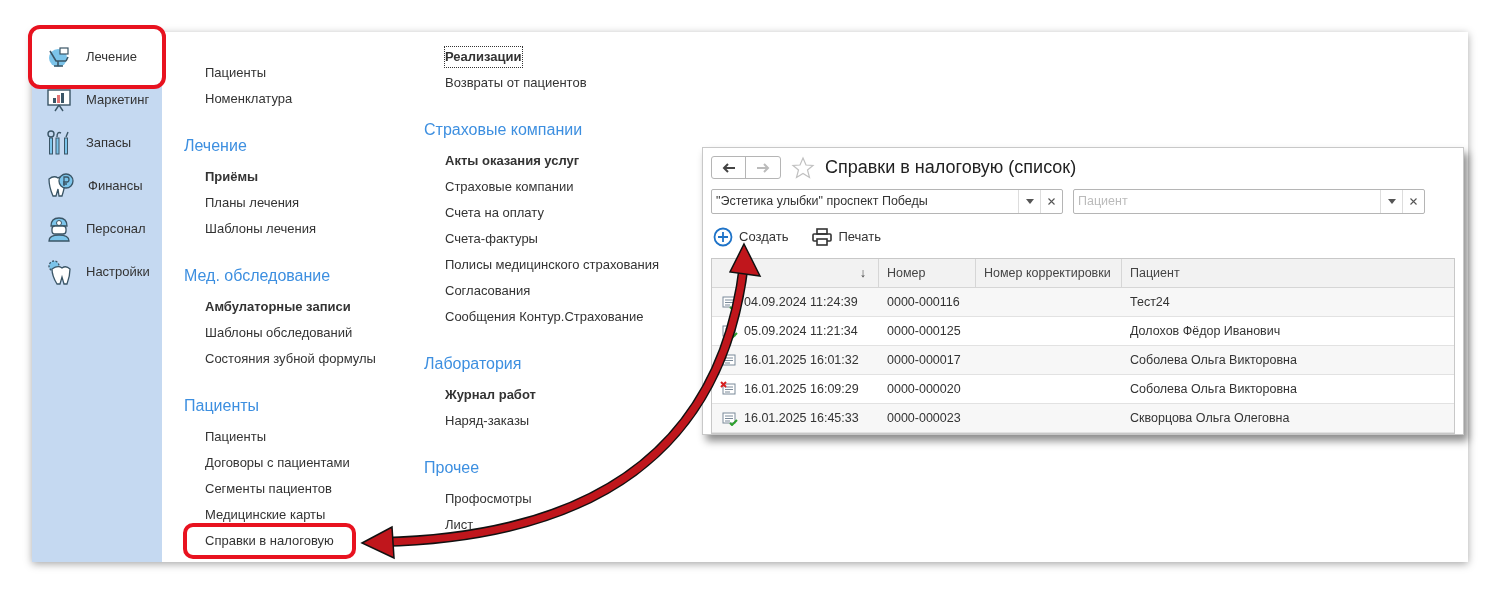 This screenshot has width=1501, height=595. What do you see at coordinates (258, 276) in the screenshot?
I see `section-heading: Мед. обследование` at bounding box center [258, 276].